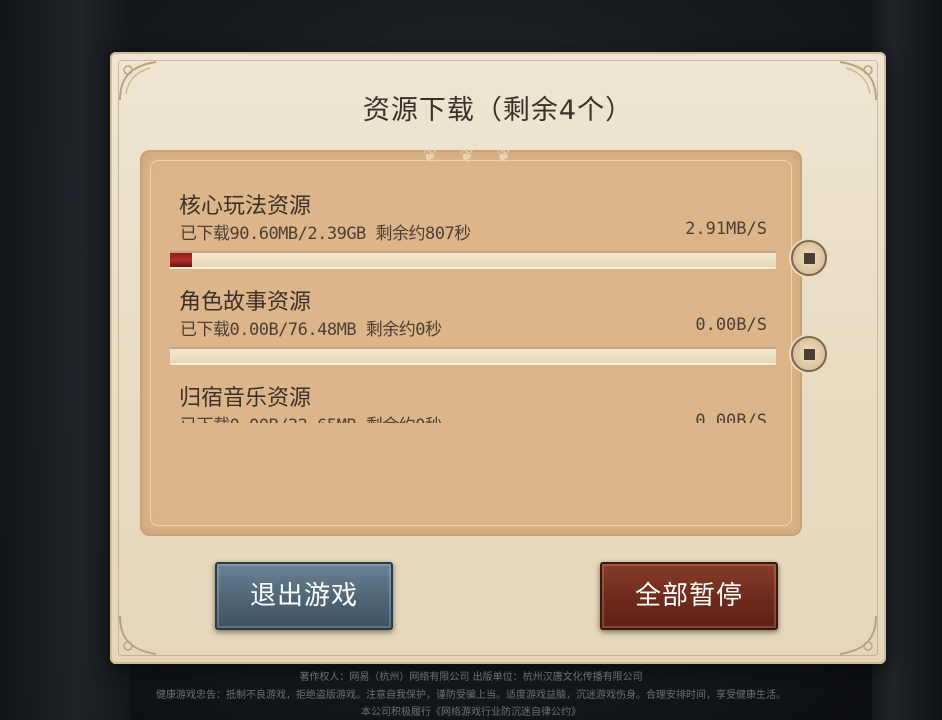 This screenshot has width=942, height=720. I want to click on resource-speed: 2.91MB/S, so click(726, 229).